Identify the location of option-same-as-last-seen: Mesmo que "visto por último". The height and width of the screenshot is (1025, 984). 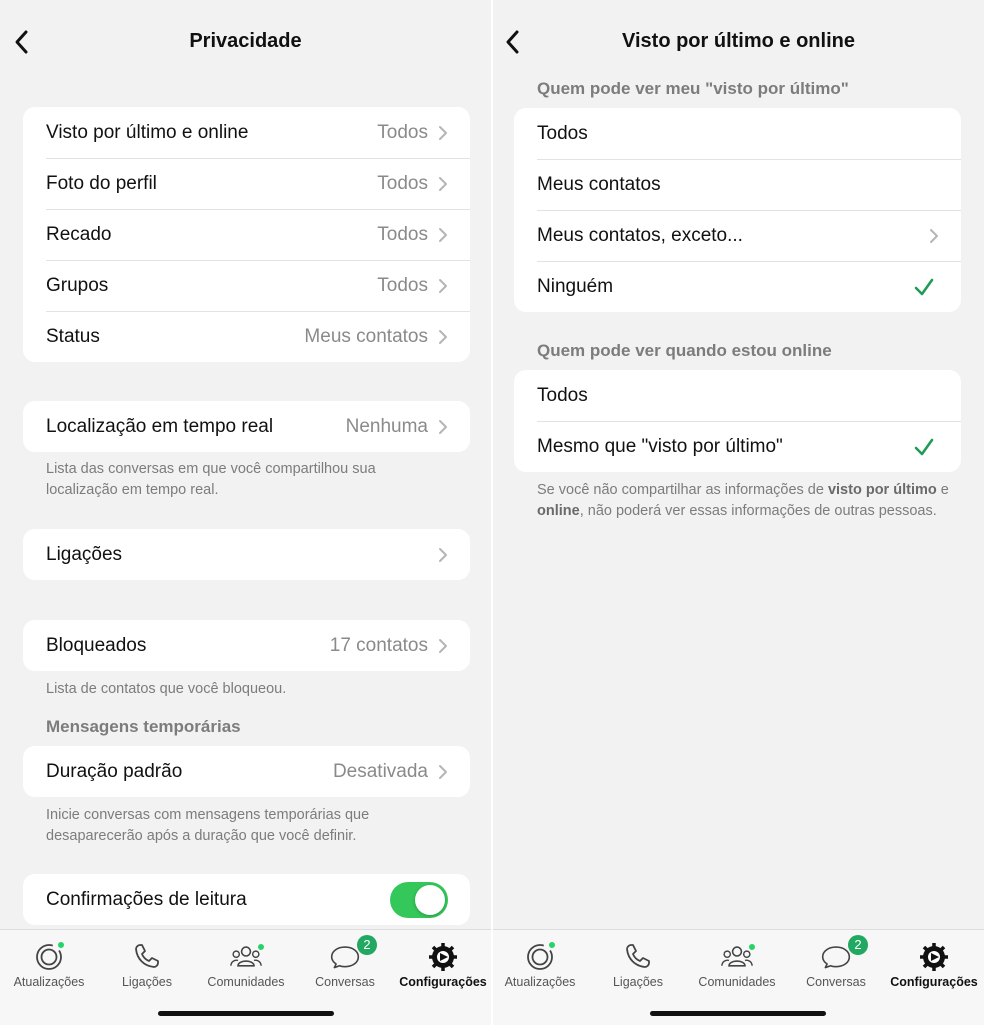
(737, 446).